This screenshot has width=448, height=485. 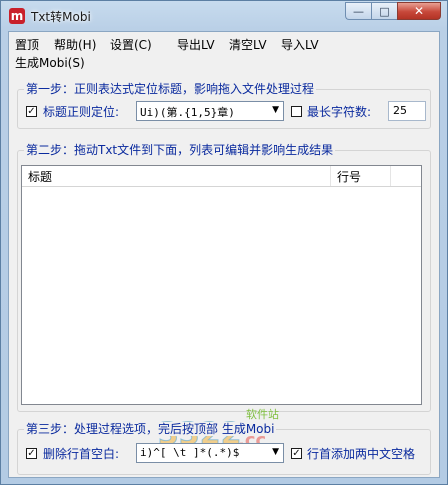 I want to click on title-regex-combo: Ui)(第.{1,5}章) ▼, so click(x=210, y=111).